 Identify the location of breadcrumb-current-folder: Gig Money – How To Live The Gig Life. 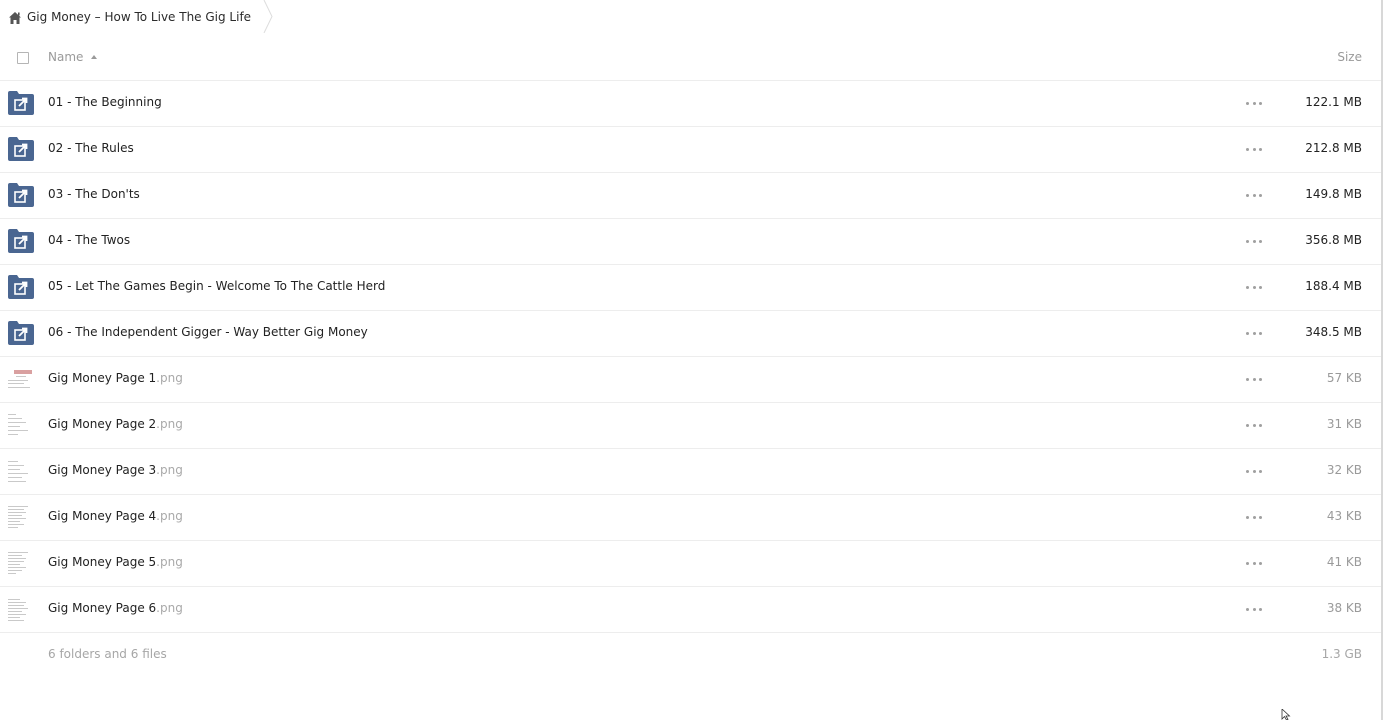
(139, 17).